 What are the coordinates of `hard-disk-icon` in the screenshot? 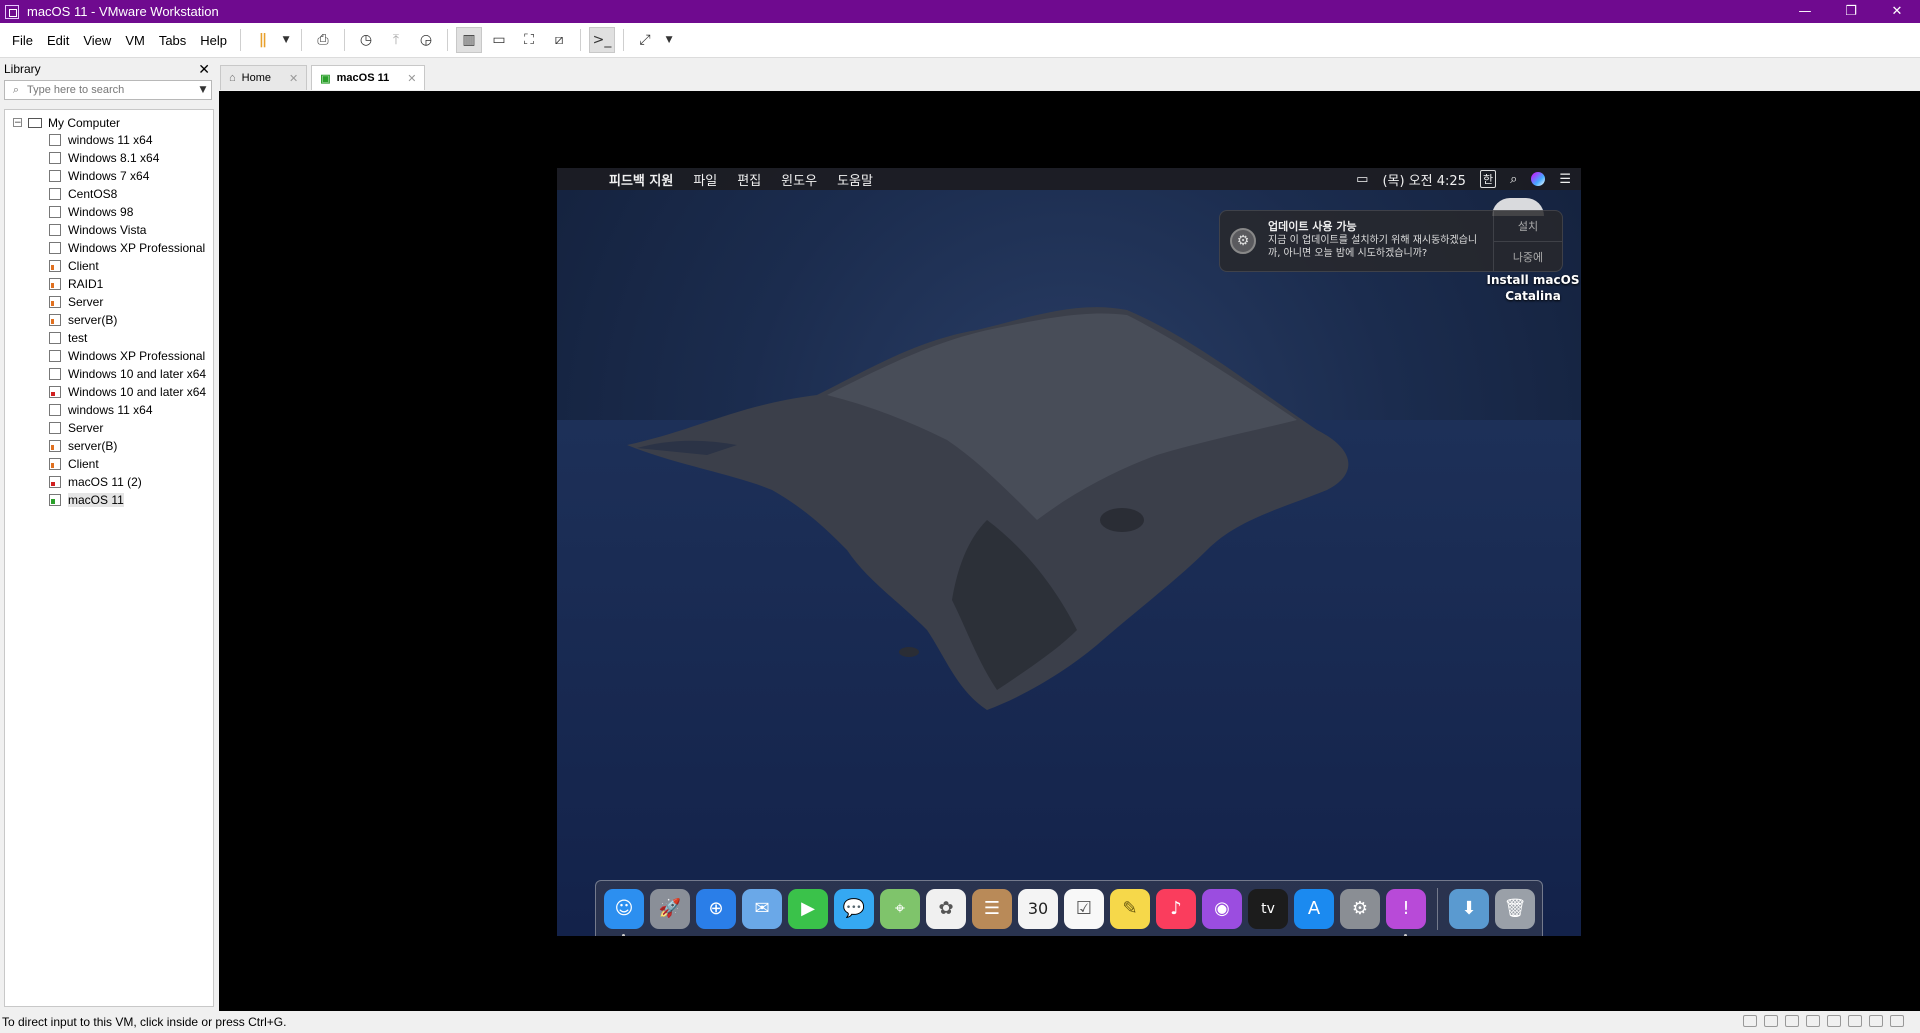 It's located at (1750, 1021).